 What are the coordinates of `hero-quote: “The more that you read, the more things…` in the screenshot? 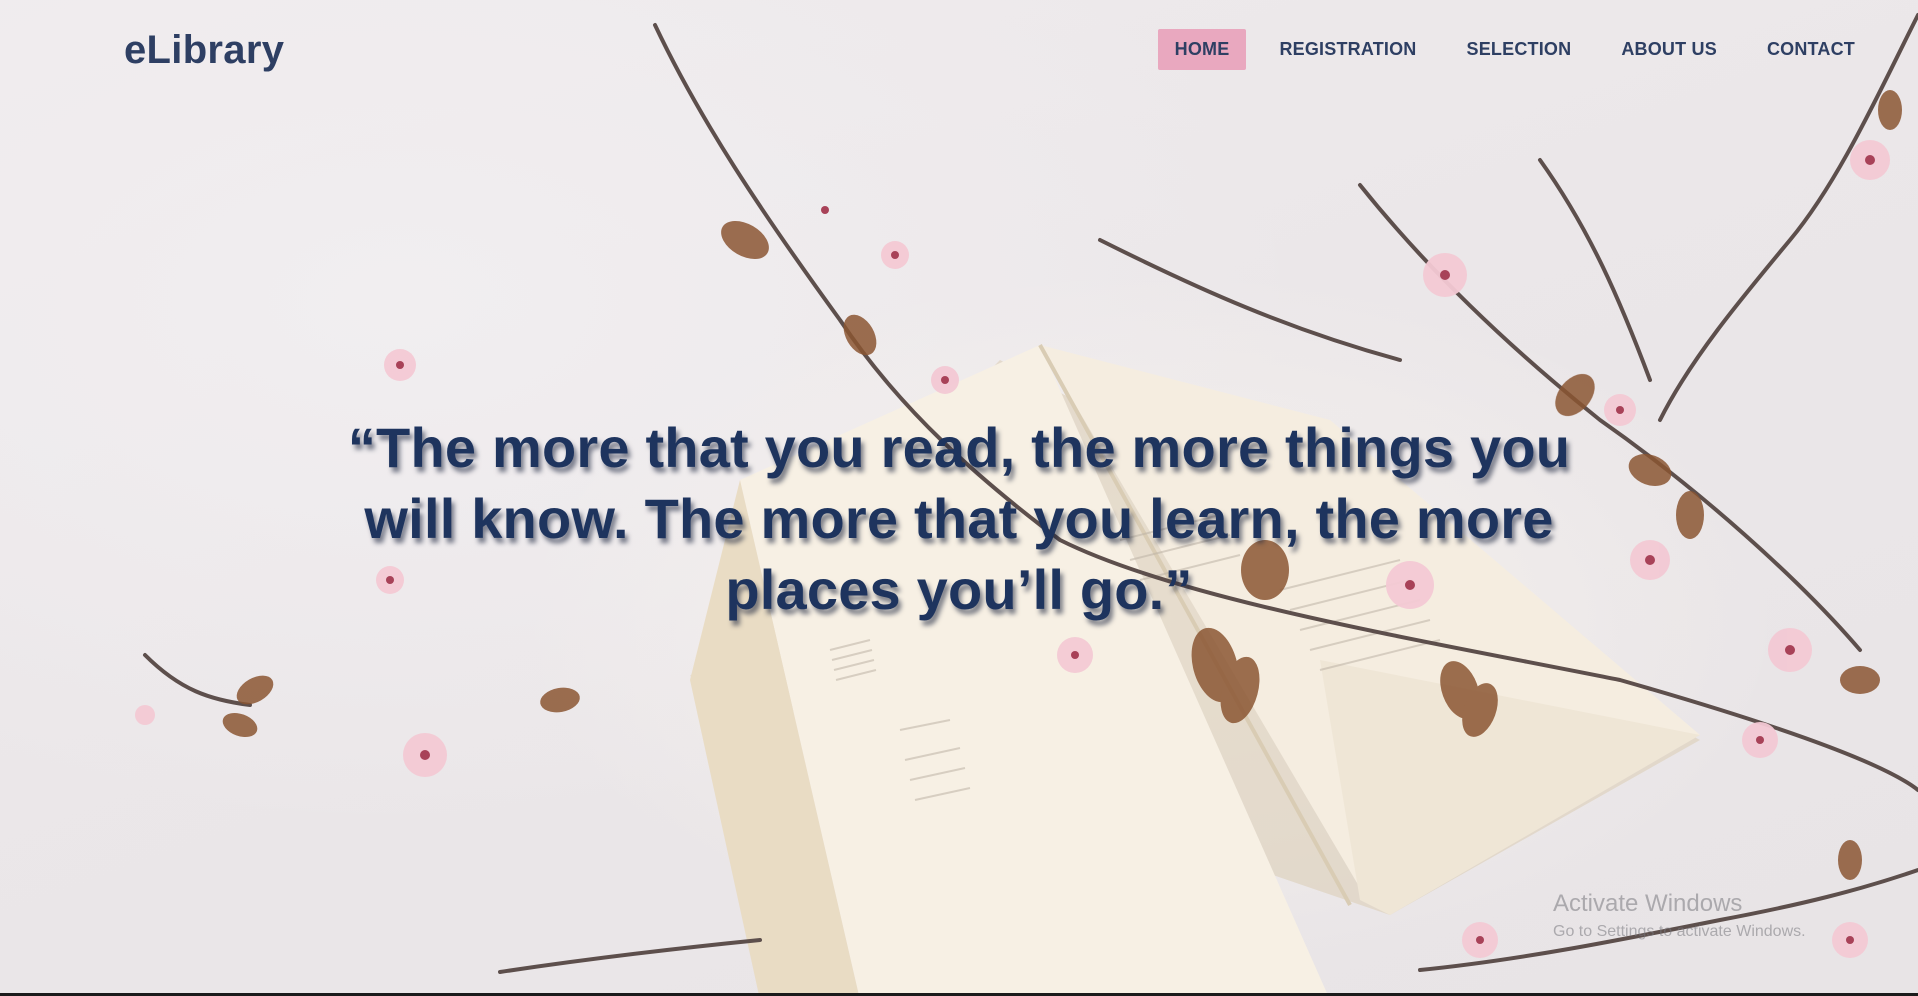 It's located at (959, 518).